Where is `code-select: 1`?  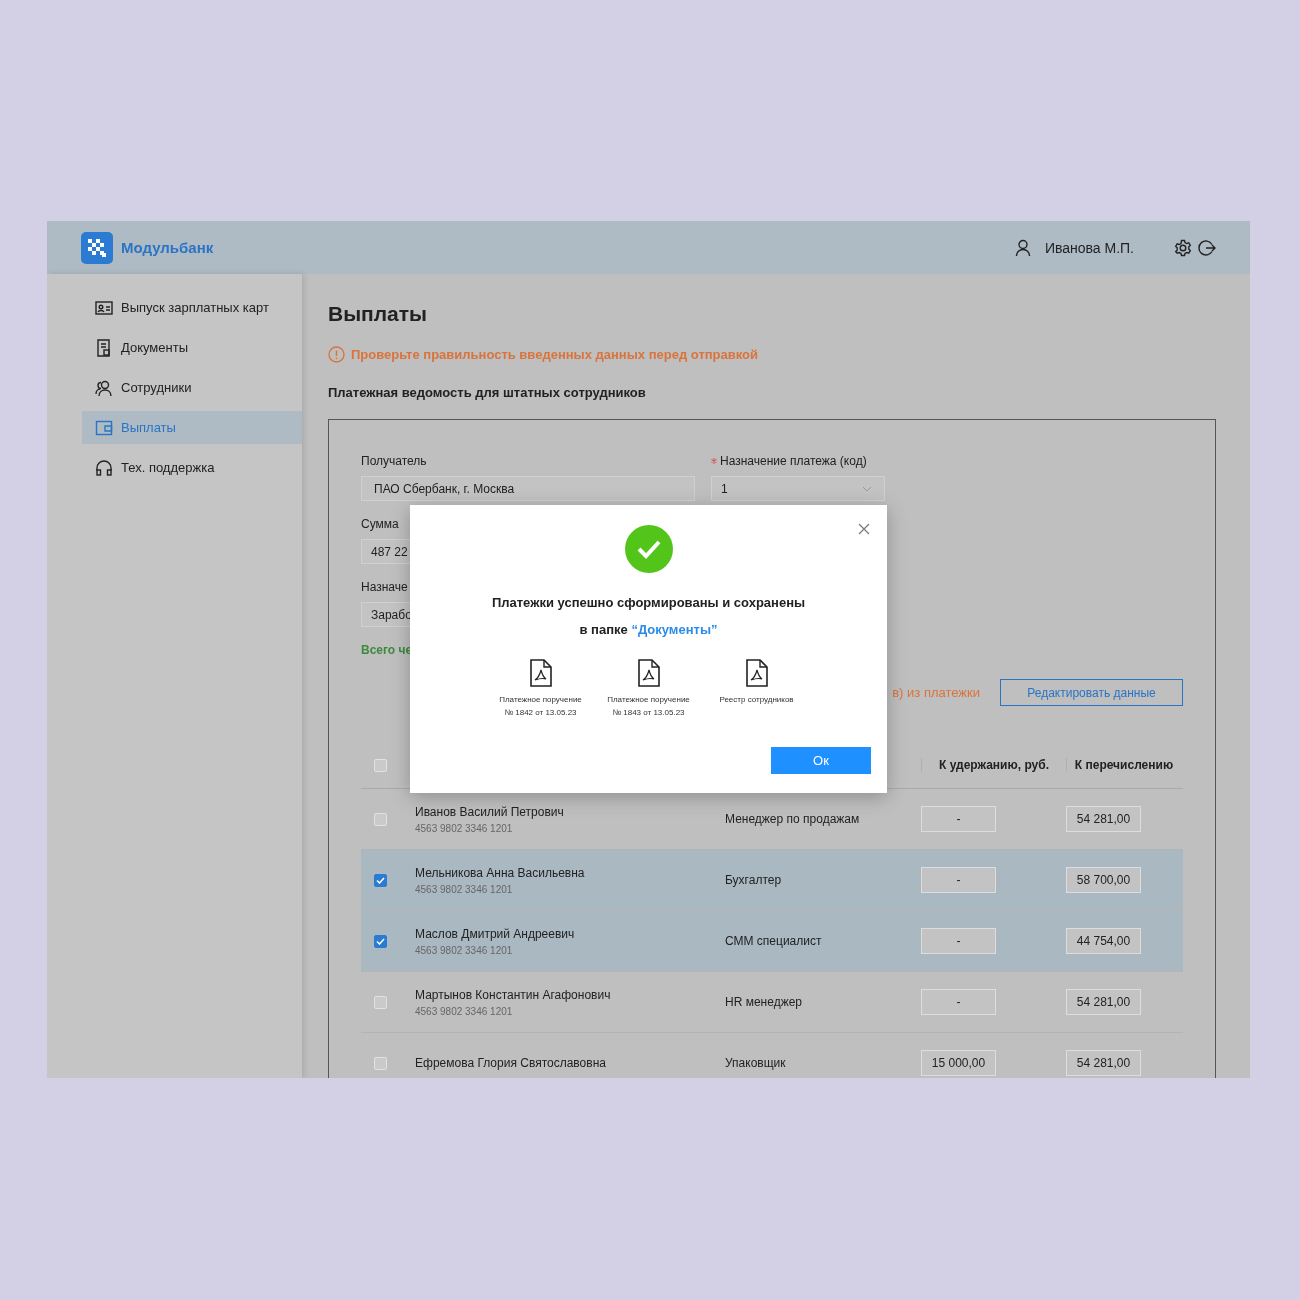
code-select: 1 is located at coordinates (798, 488).